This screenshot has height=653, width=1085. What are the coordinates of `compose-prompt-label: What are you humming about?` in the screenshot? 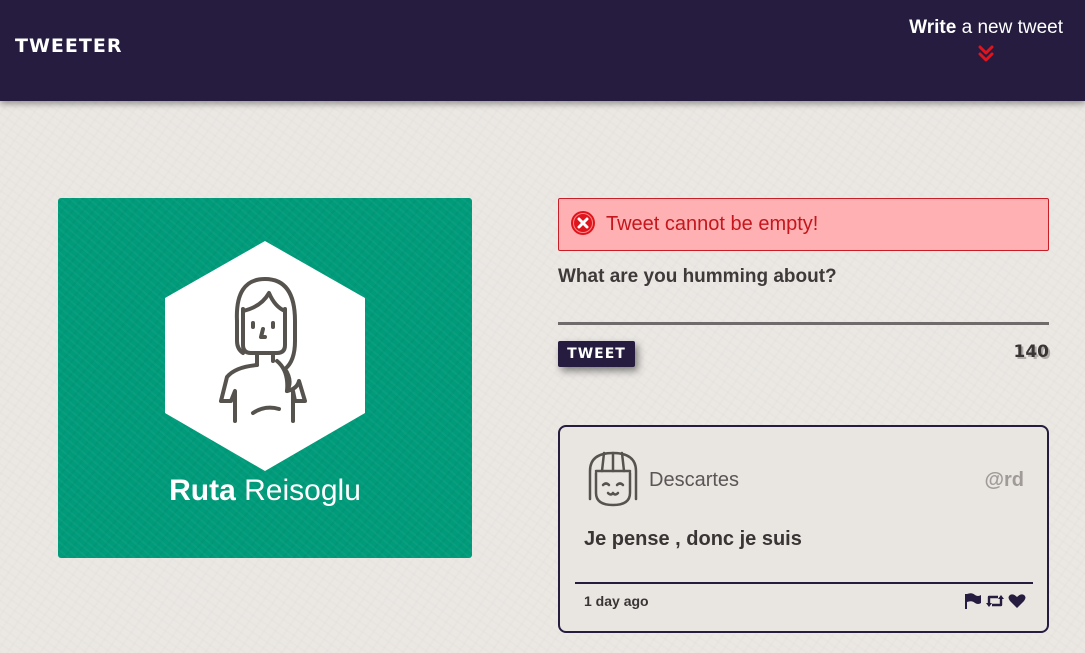 It's located at (697, 276).